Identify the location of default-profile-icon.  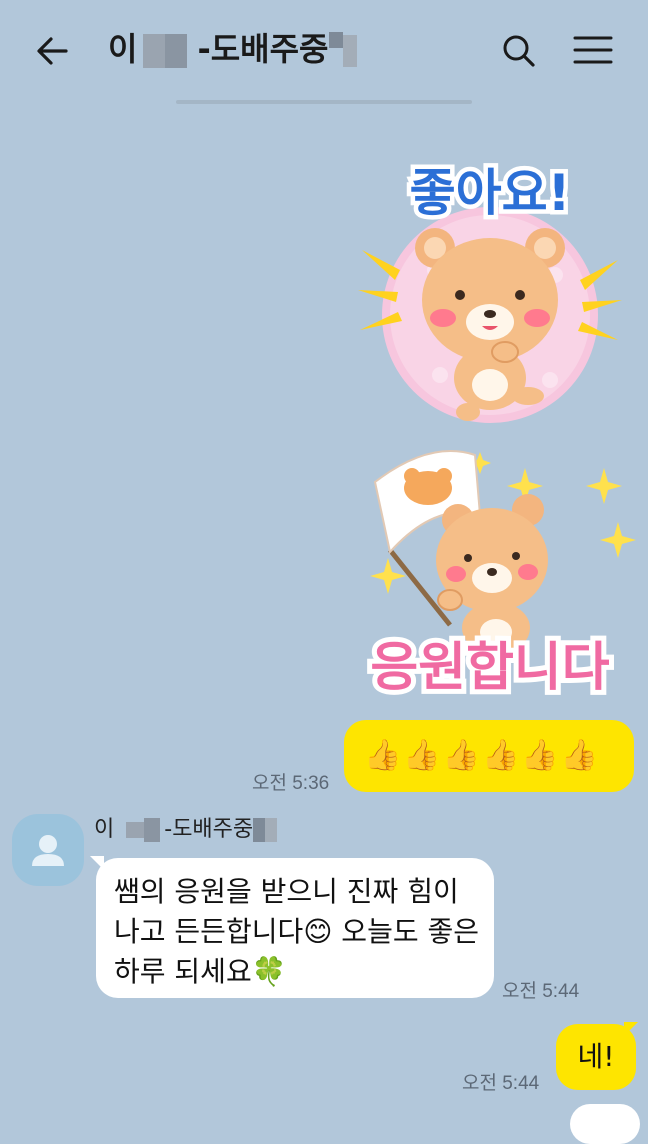
(48, 850).